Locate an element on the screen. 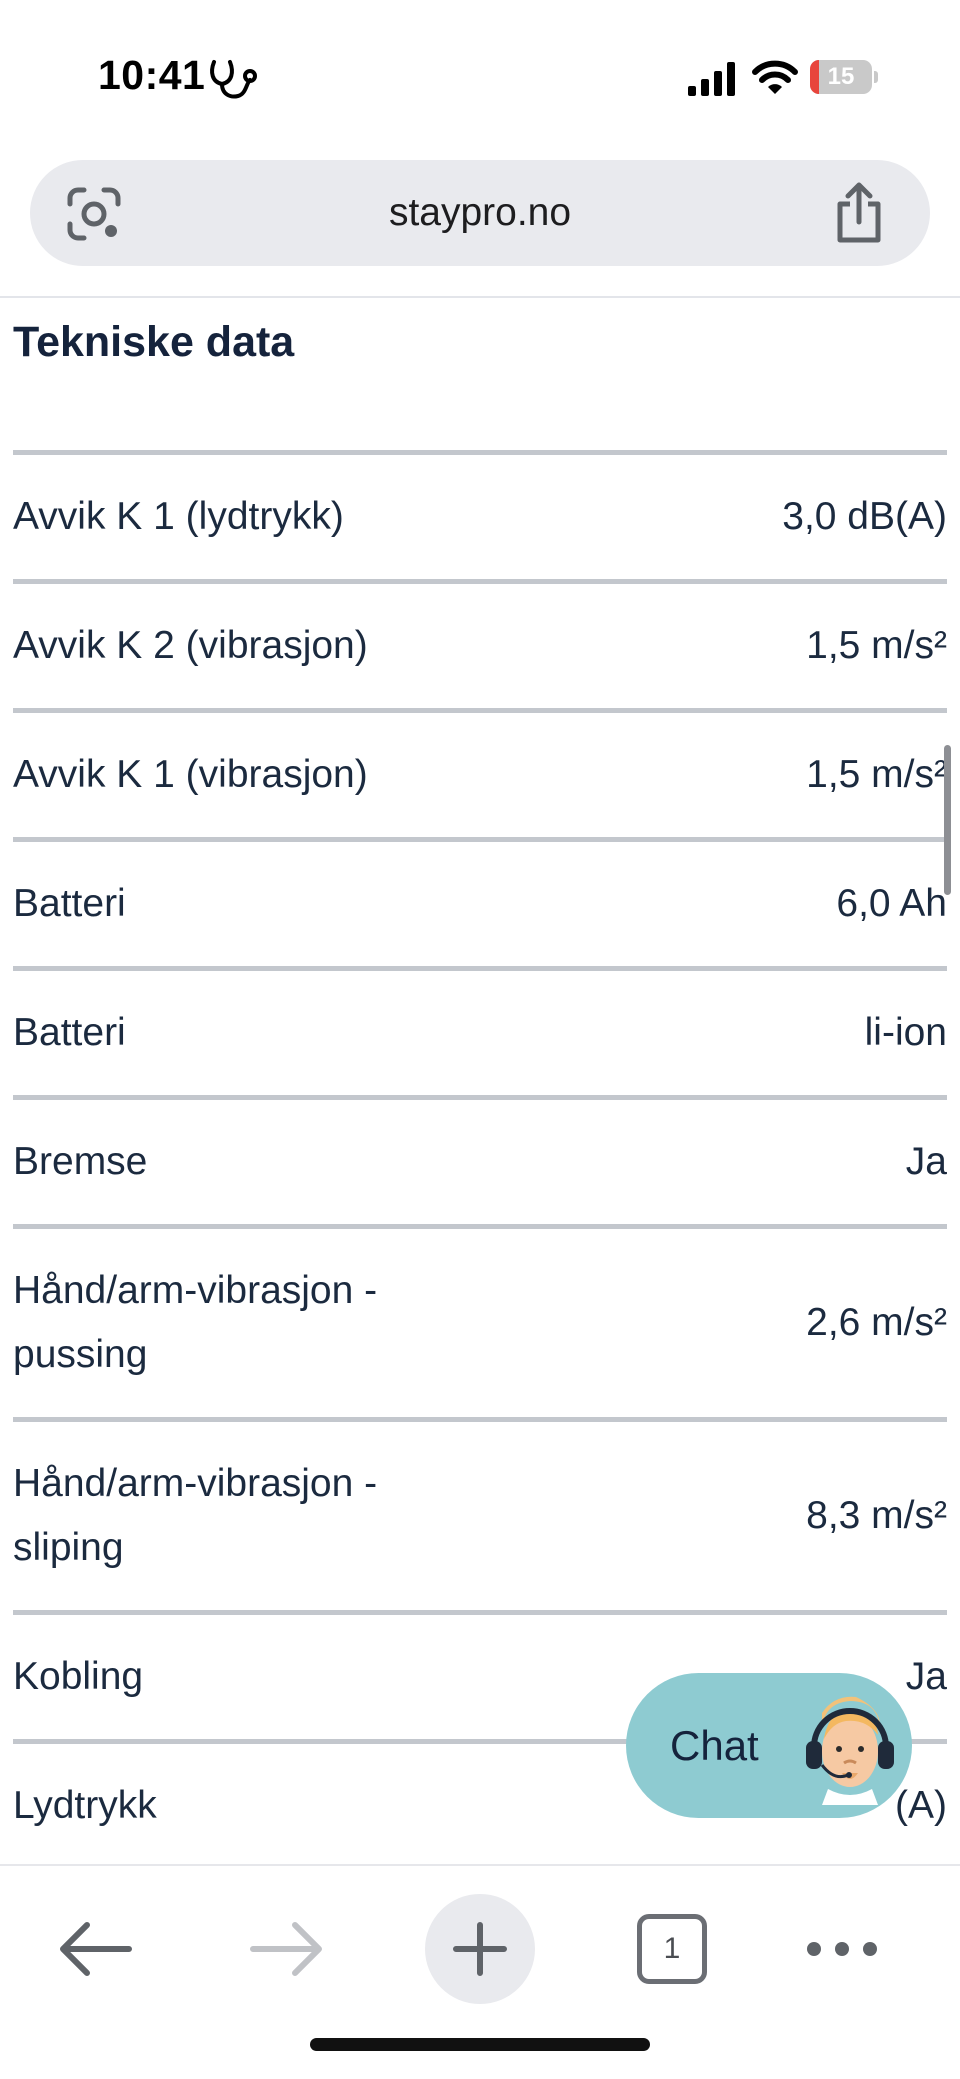 The width and height of the screenshot is (960, 2079). back-button is located at coordinates (95, 1949).